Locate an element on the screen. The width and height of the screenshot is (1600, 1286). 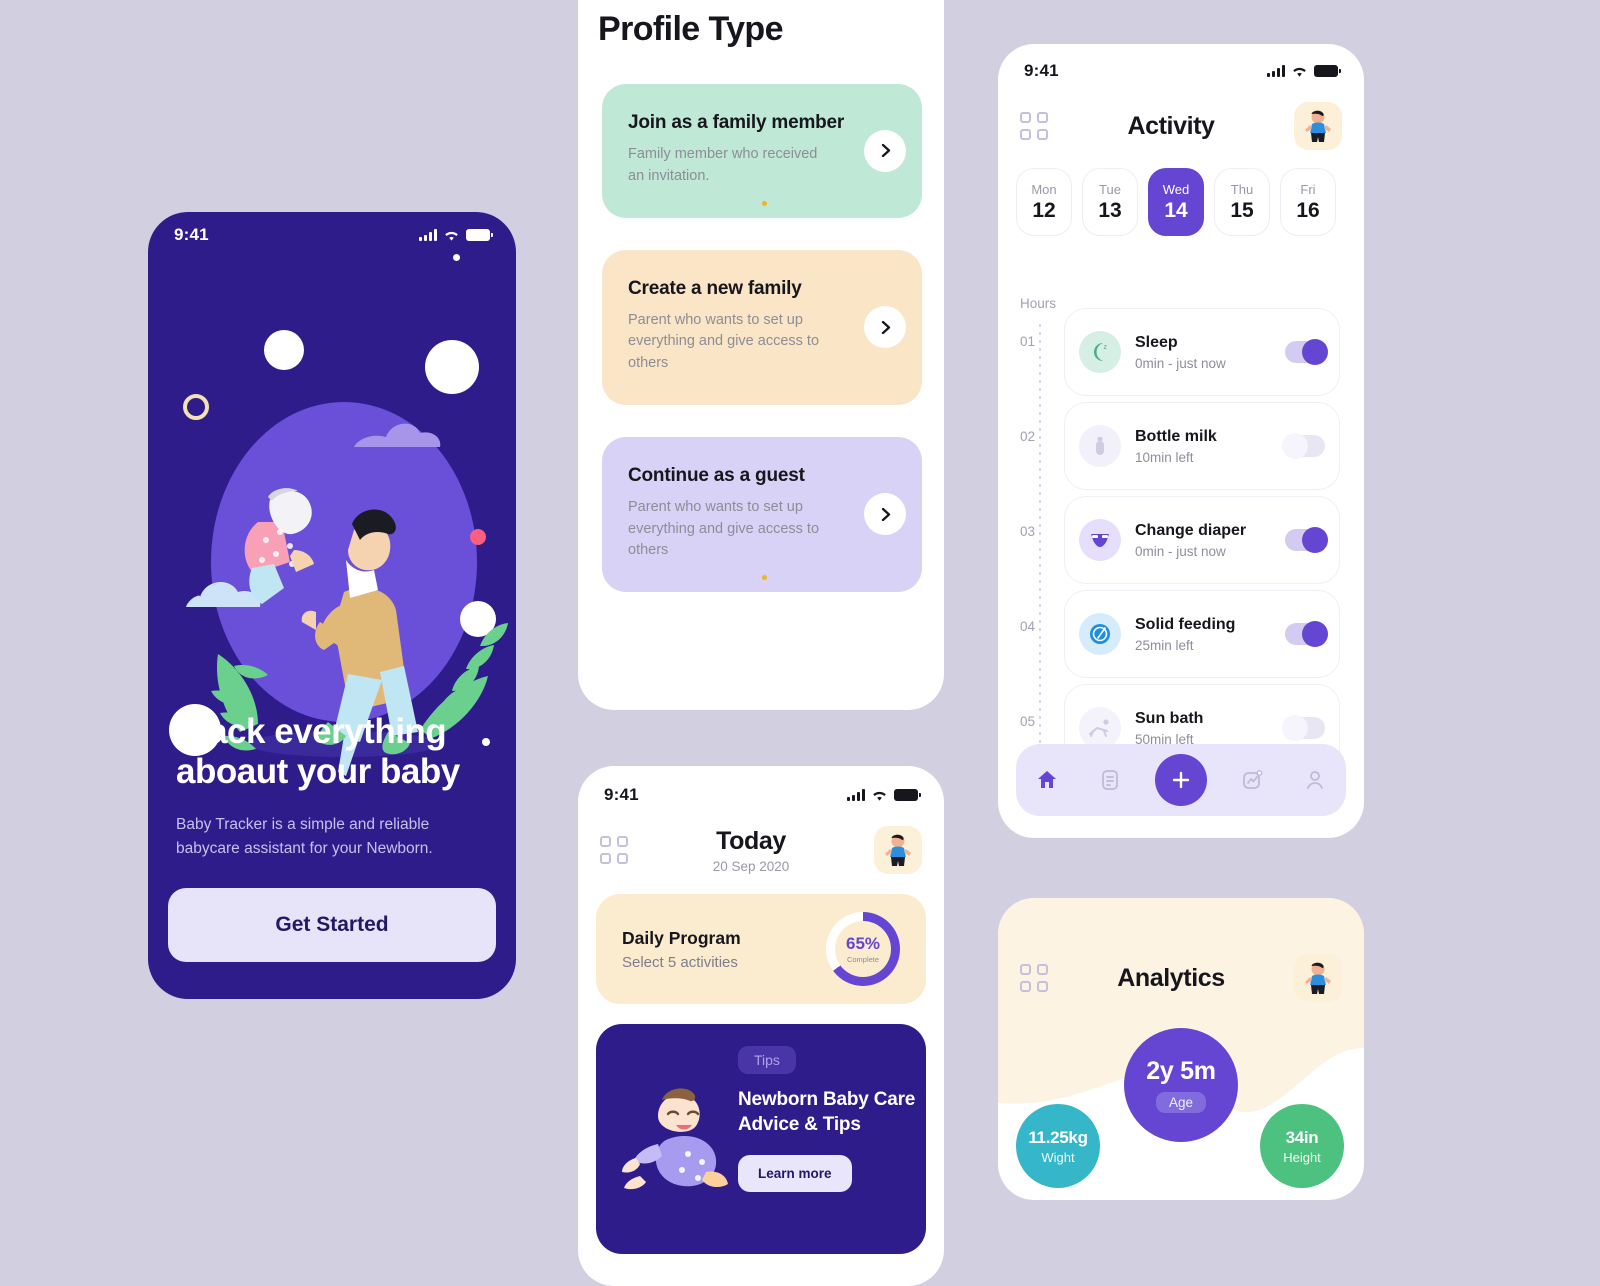
day-card-fri: Fri 16 is located at coordinates (1308, 202).